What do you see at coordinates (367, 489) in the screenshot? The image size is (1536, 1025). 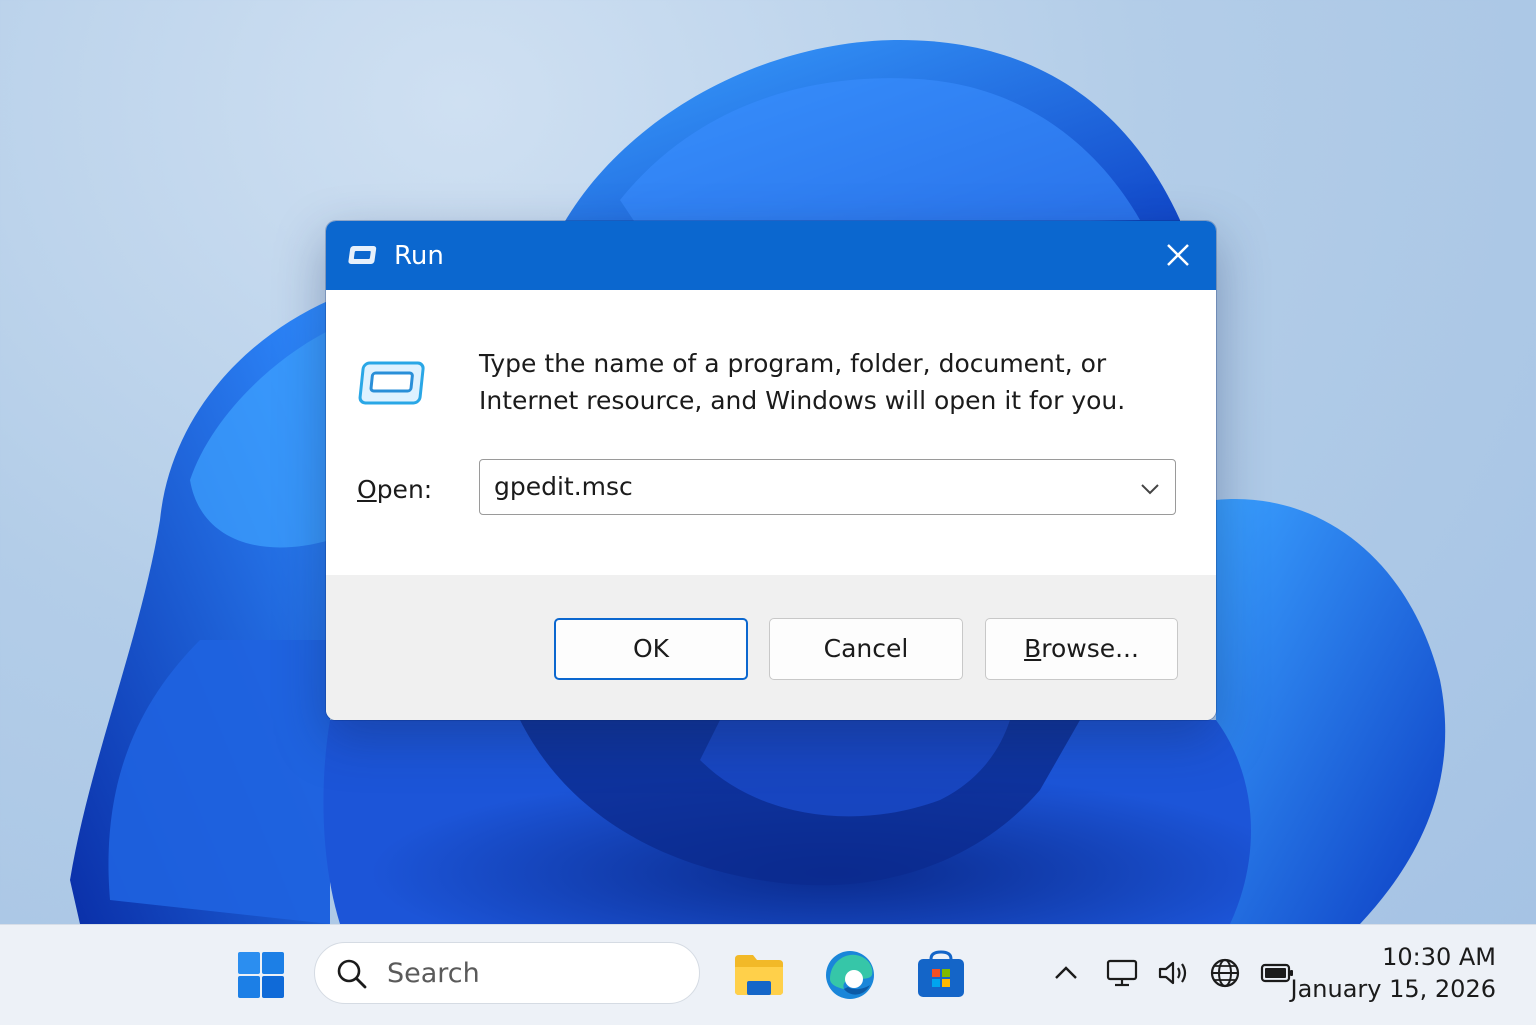 I see `open-label-accelerator: O` at bounding box center [367, 489].